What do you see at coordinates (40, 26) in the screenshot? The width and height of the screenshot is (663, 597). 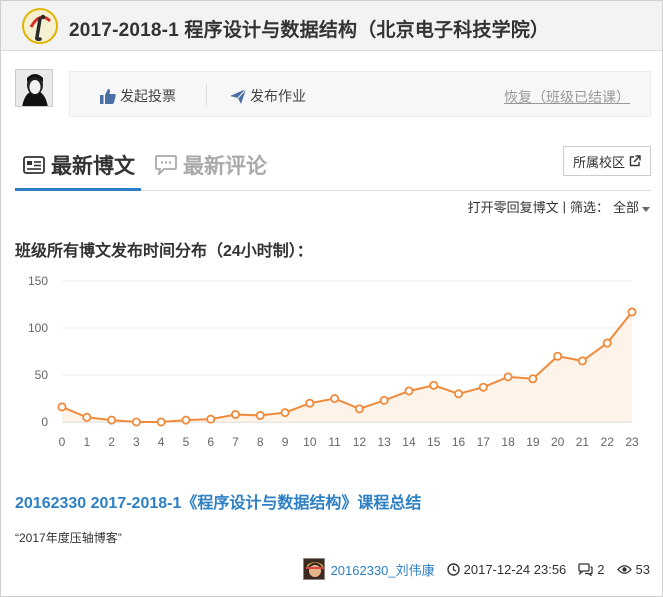 I see `site-logo` at bounding box center [40, 26].